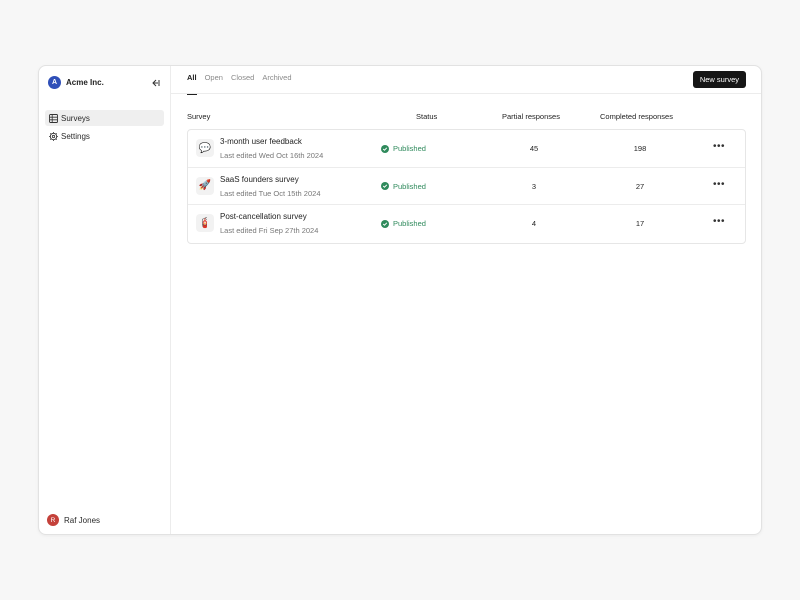 This screenshot has width=800, height=600. I want to click on org-switcher: A Acme Inc., so click(76, 82).